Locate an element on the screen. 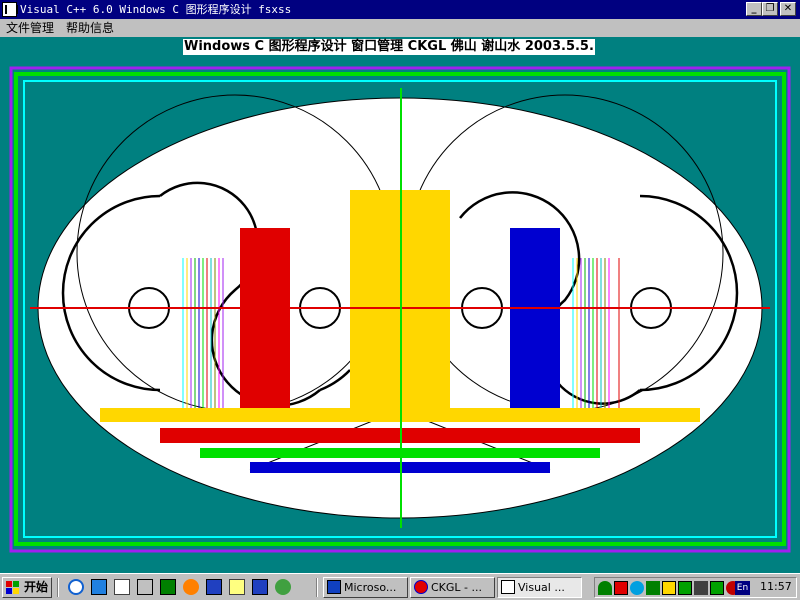  word-icon is located at coordinates (214, 587).